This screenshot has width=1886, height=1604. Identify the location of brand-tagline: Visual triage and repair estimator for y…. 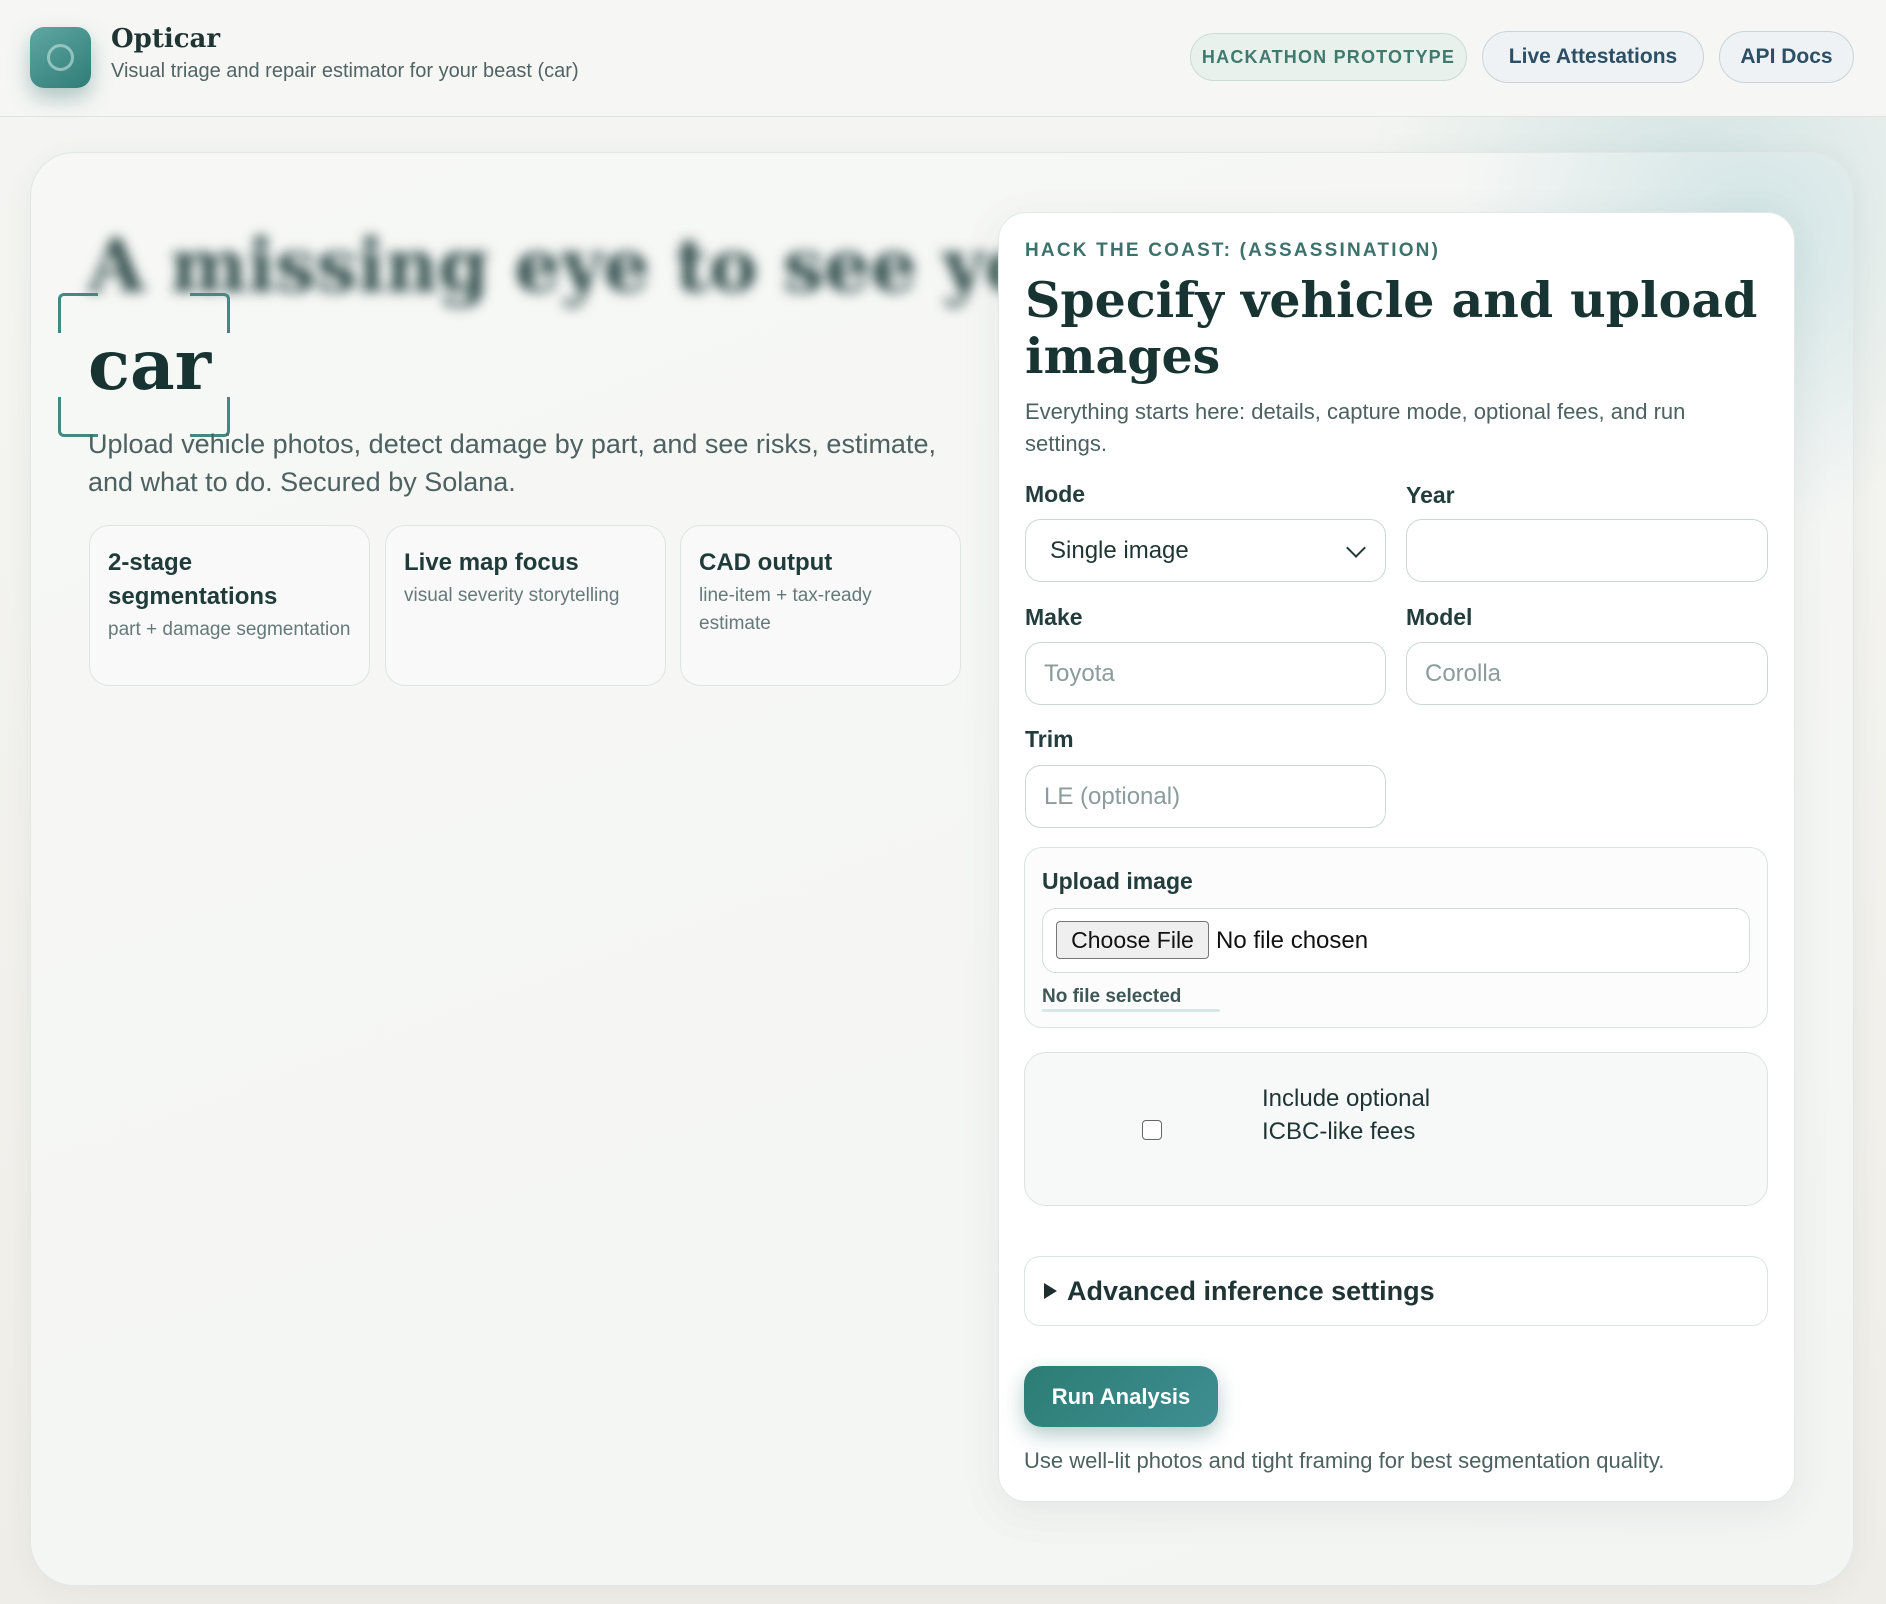
(345, 71).